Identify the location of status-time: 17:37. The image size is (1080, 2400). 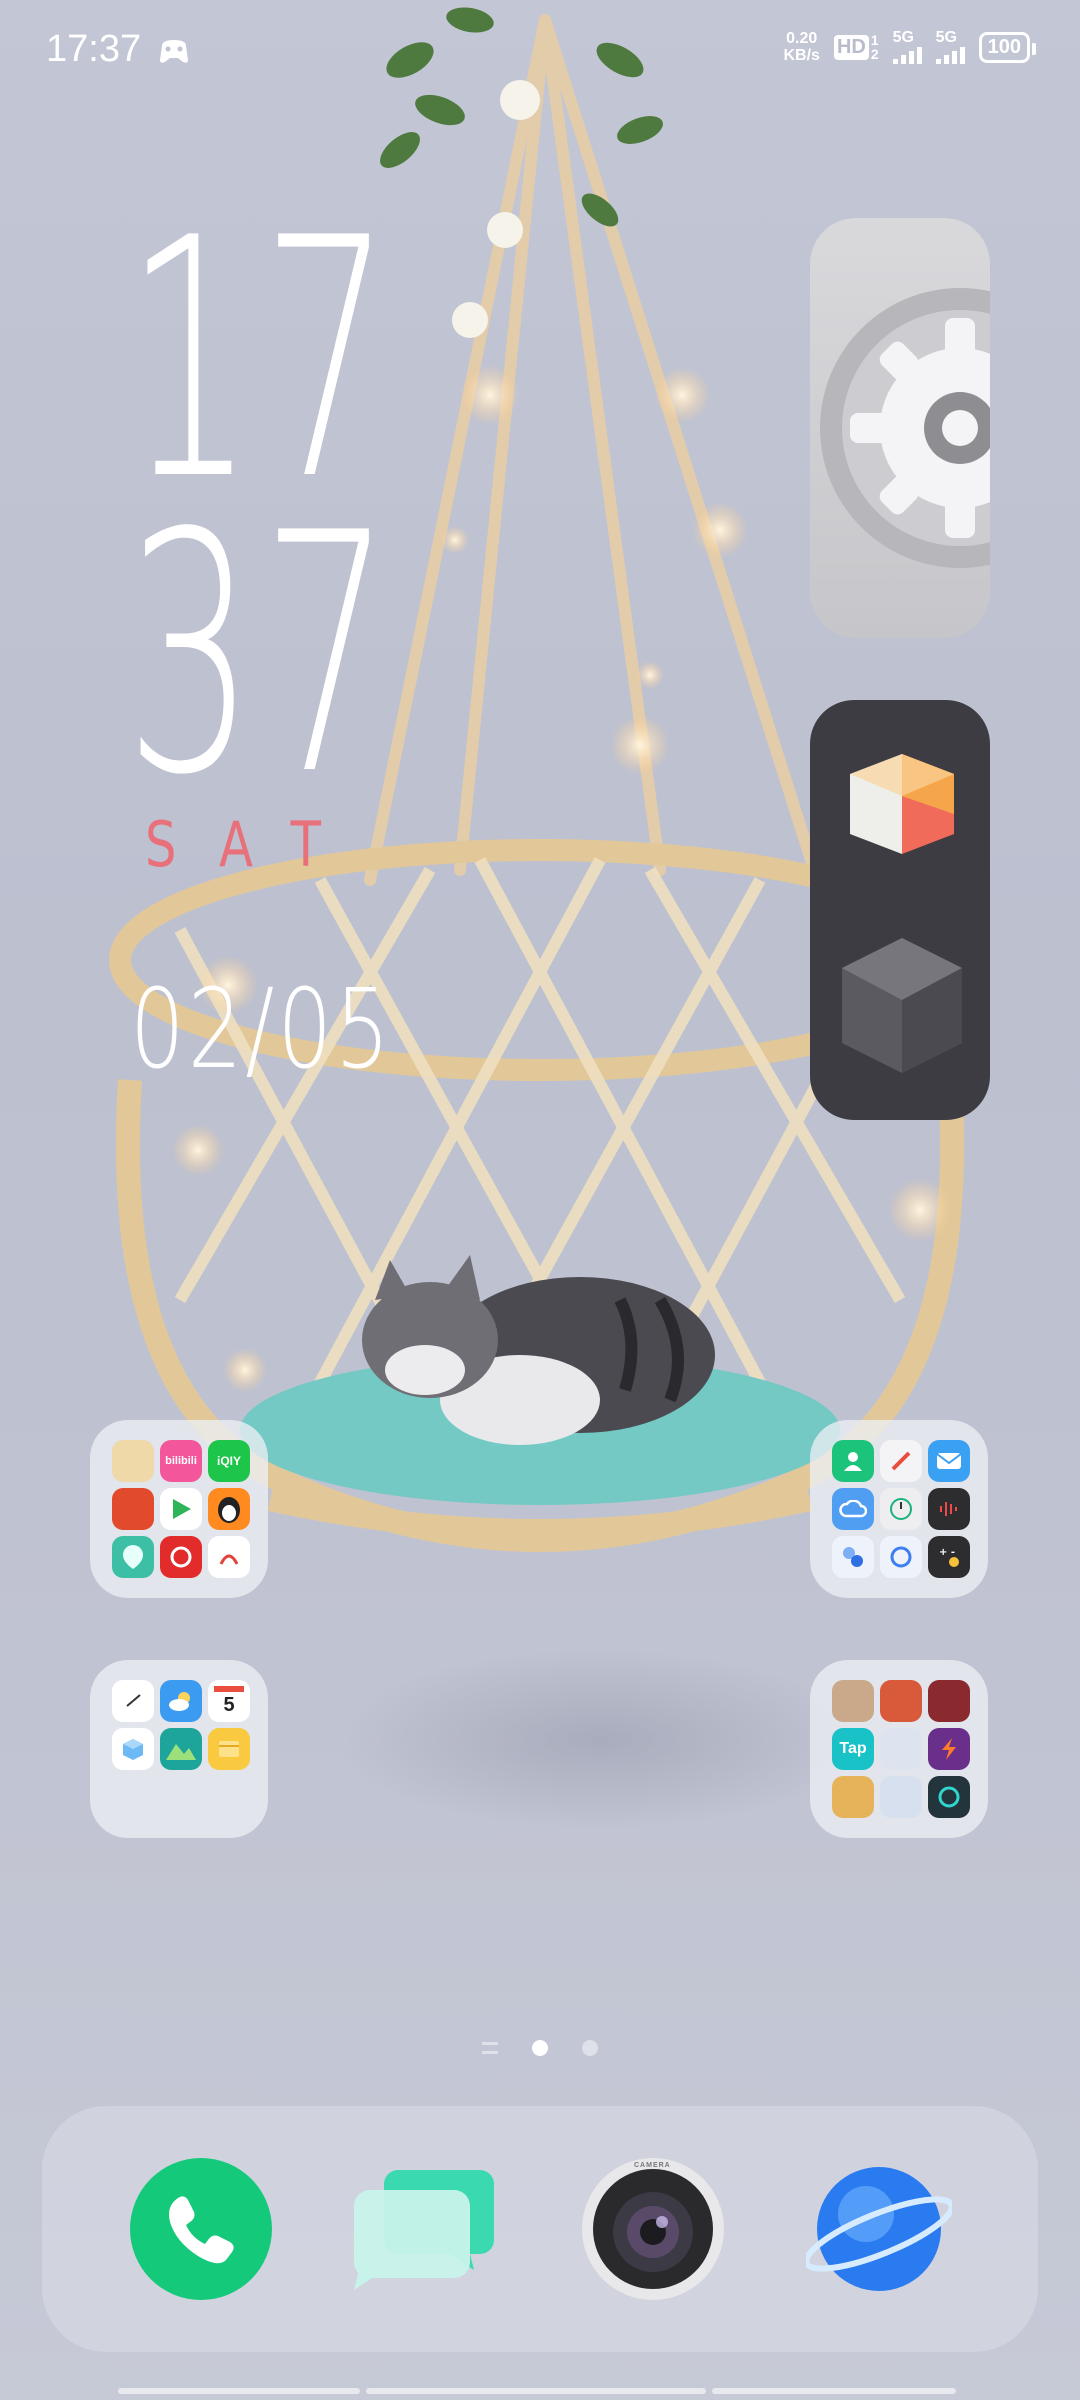
(94, 49).